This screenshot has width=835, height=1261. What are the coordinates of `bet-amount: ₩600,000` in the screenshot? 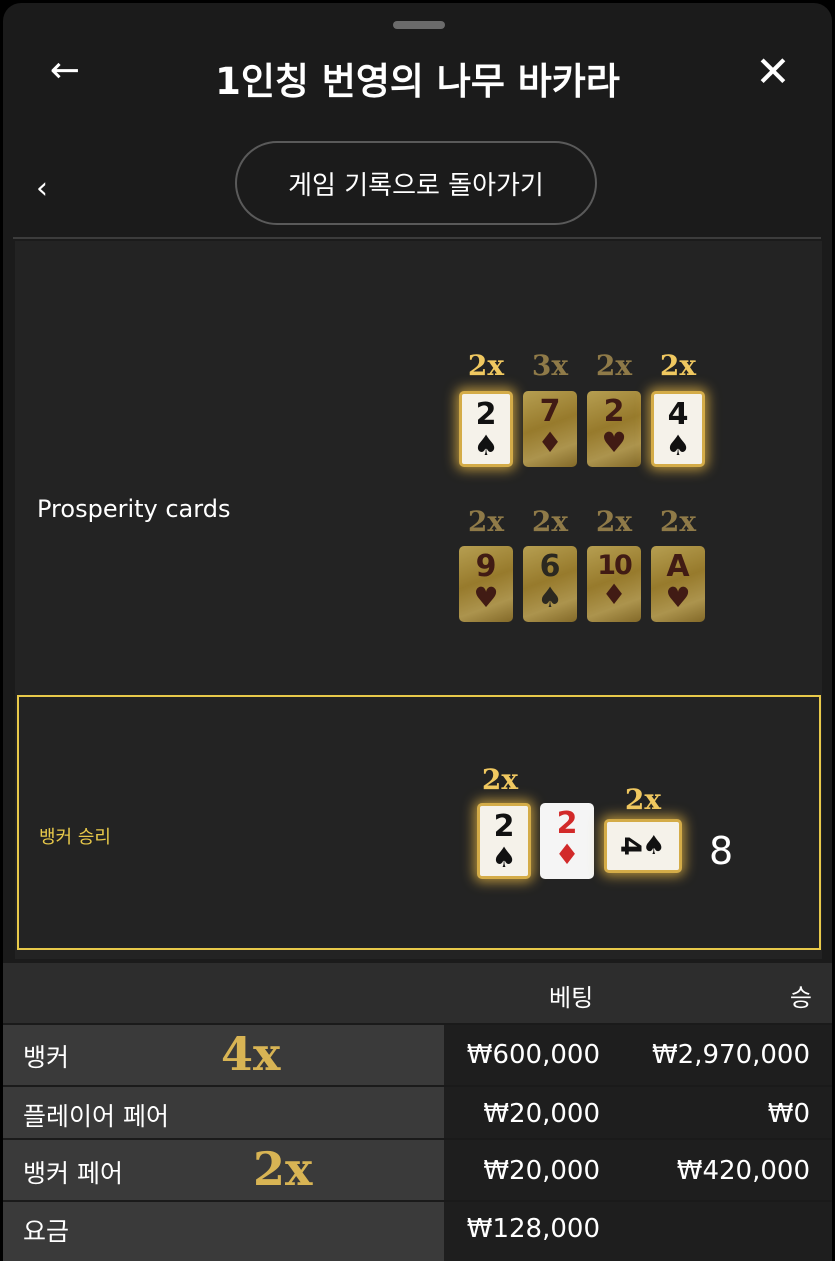 It's located at (533, 1055).